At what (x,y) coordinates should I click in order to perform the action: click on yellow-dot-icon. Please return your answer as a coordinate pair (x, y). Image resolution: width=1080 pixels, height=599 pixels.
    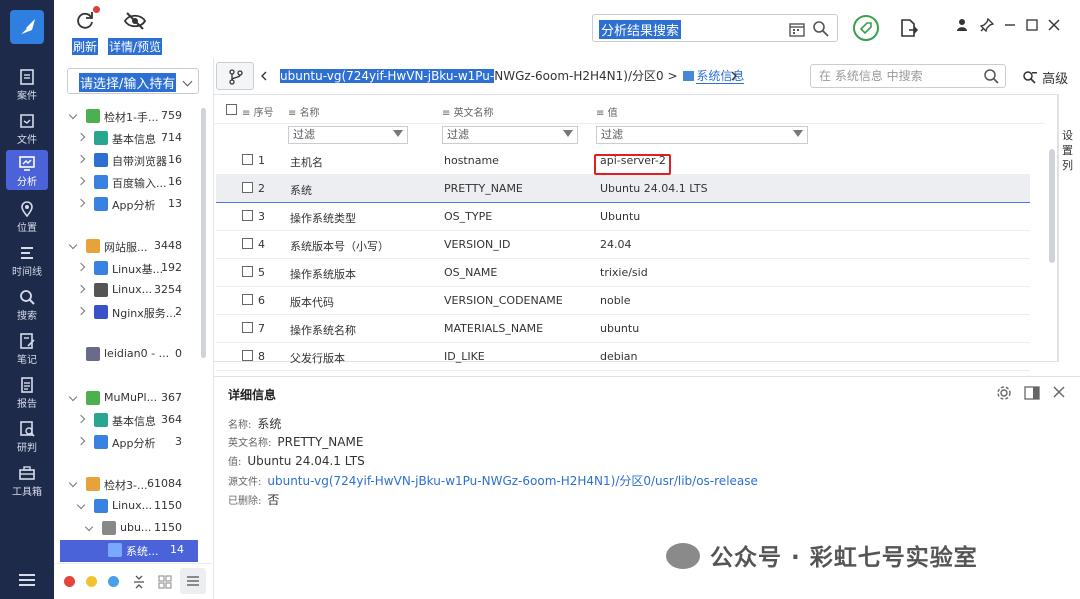
    Looking at the image, I should click on (91, 581).